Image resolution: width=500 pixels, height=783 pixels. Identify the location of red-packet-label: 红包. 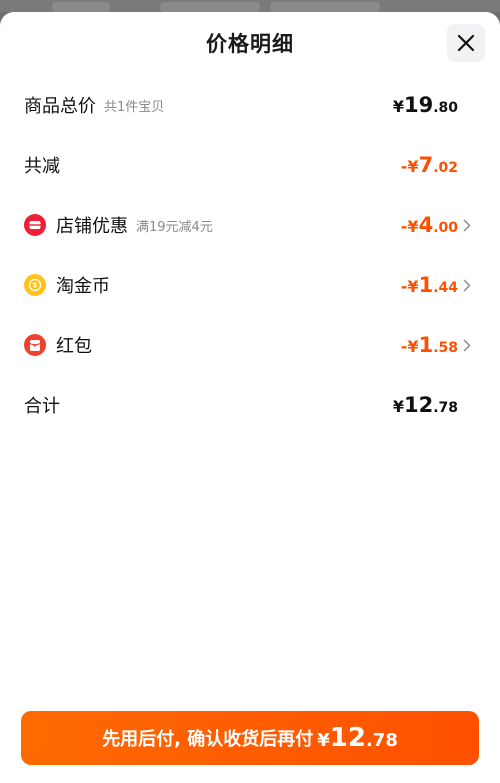
(74, 346).